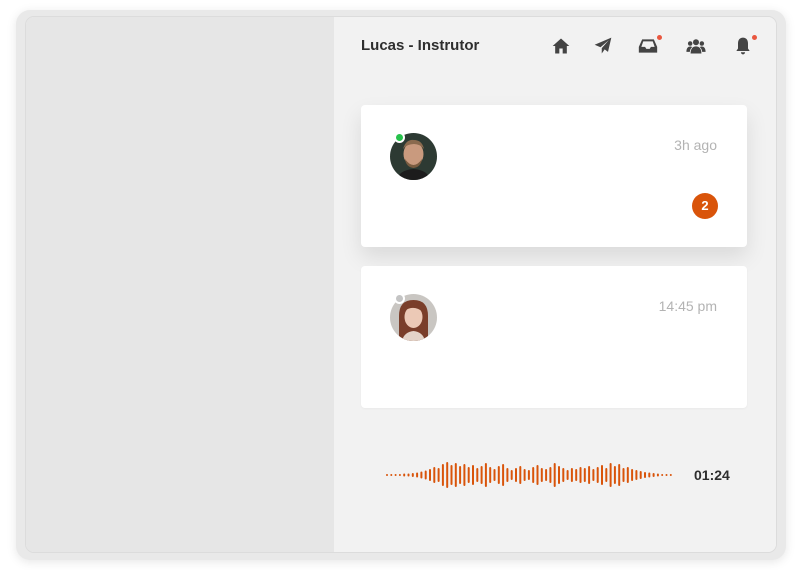  What do you see at coordinates (554, 337) in the screenshot?
I see `conversation-card: 14:45 pm` at bounding box center [554, 337].